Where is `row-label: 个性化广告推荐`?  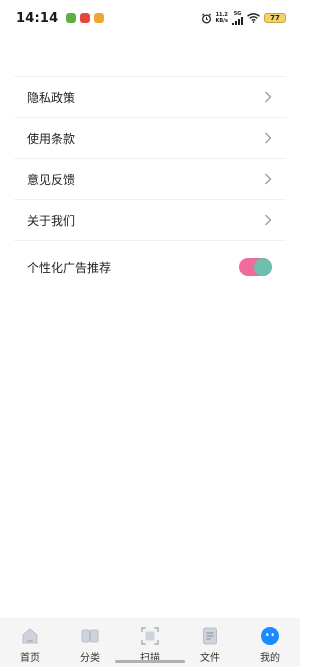
row-label: 个性化广告推荐 is located at coordinates (69, 267).